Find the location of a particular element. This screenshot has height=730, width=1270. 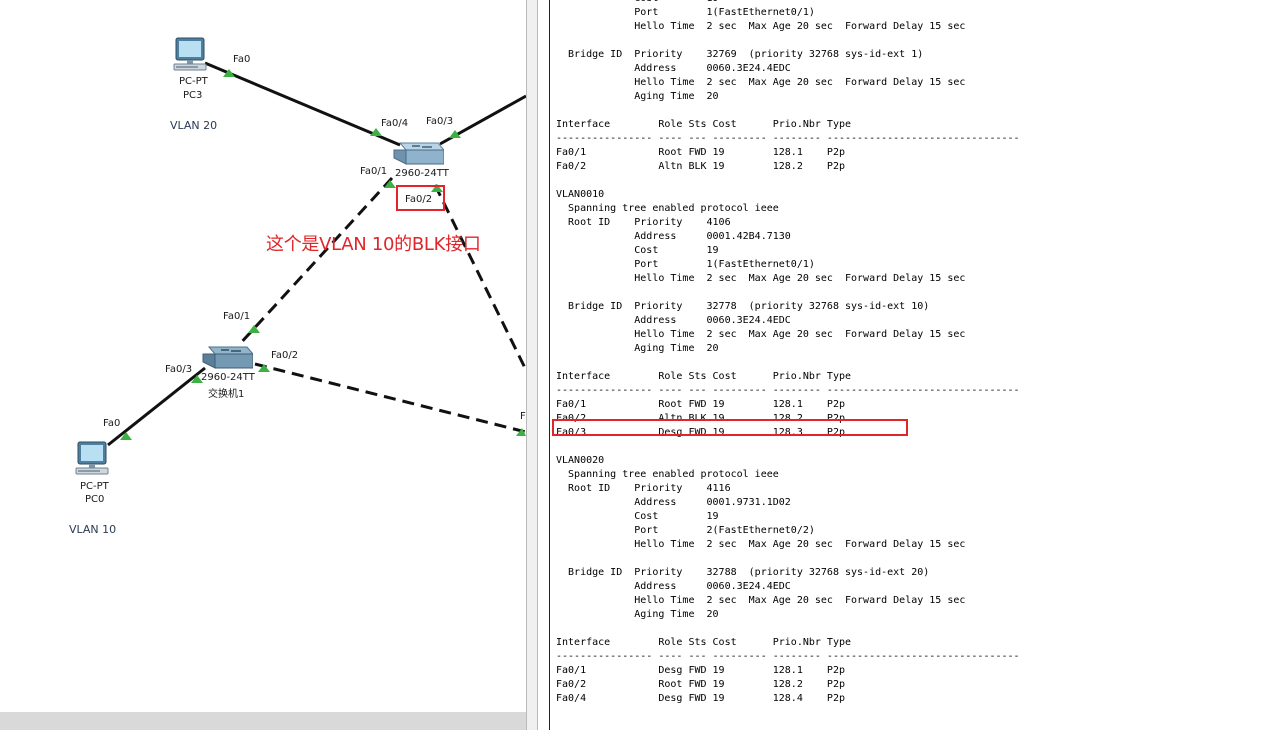

cli-line: Address 0001.42B4.7130 is located at coordinates (673, 236).